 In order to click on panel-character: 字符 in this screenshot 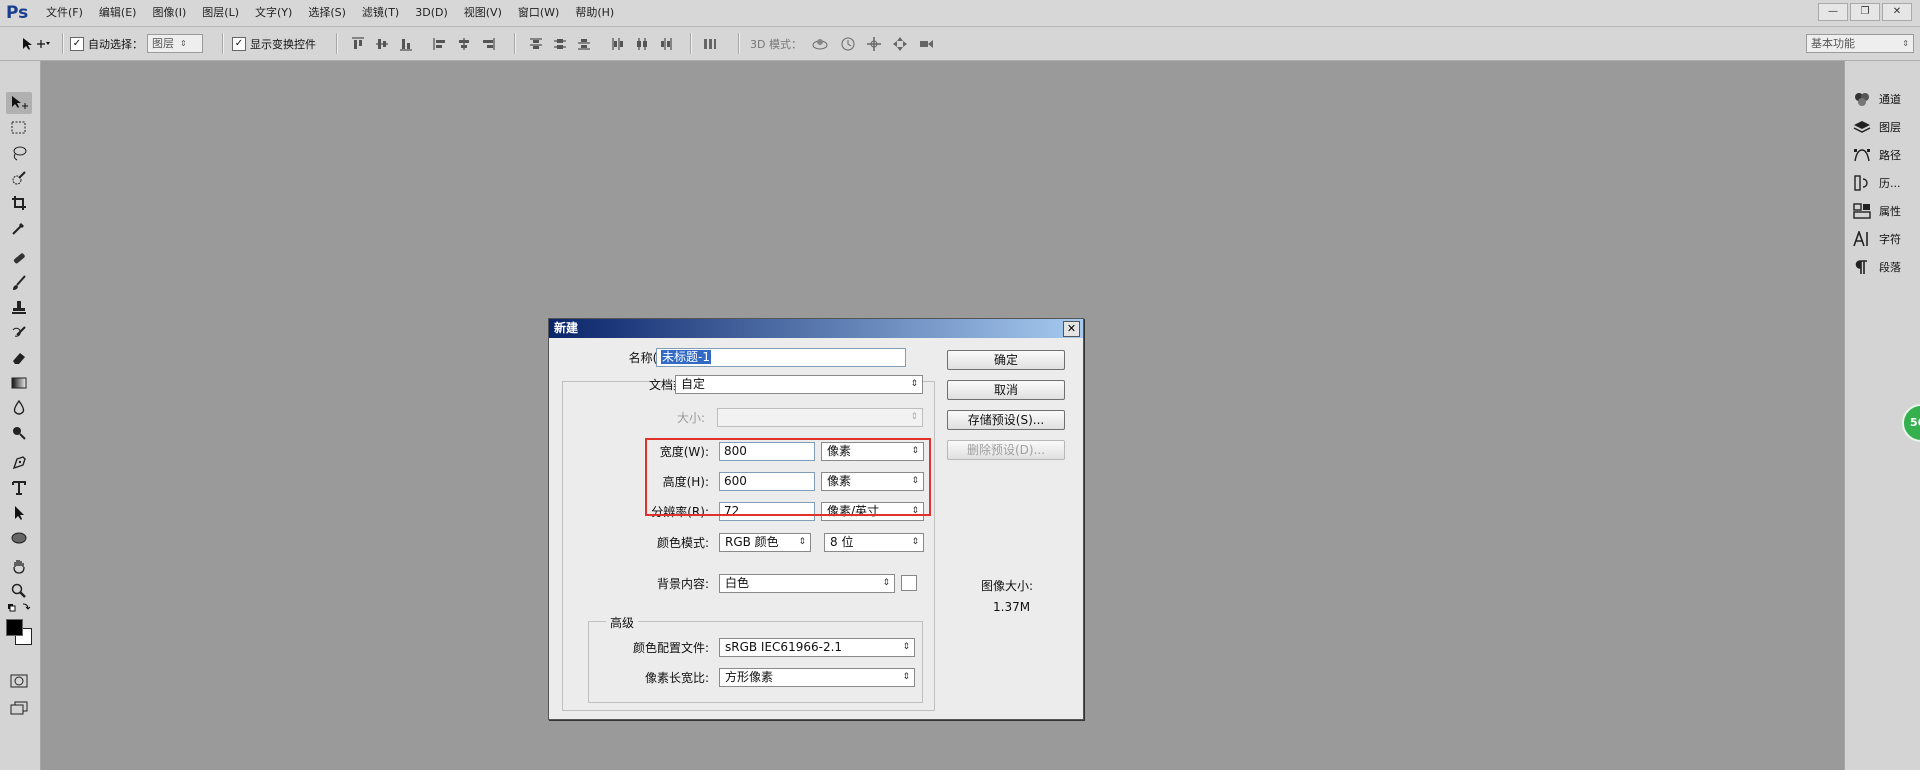, I will do `click(1877, 239)`.